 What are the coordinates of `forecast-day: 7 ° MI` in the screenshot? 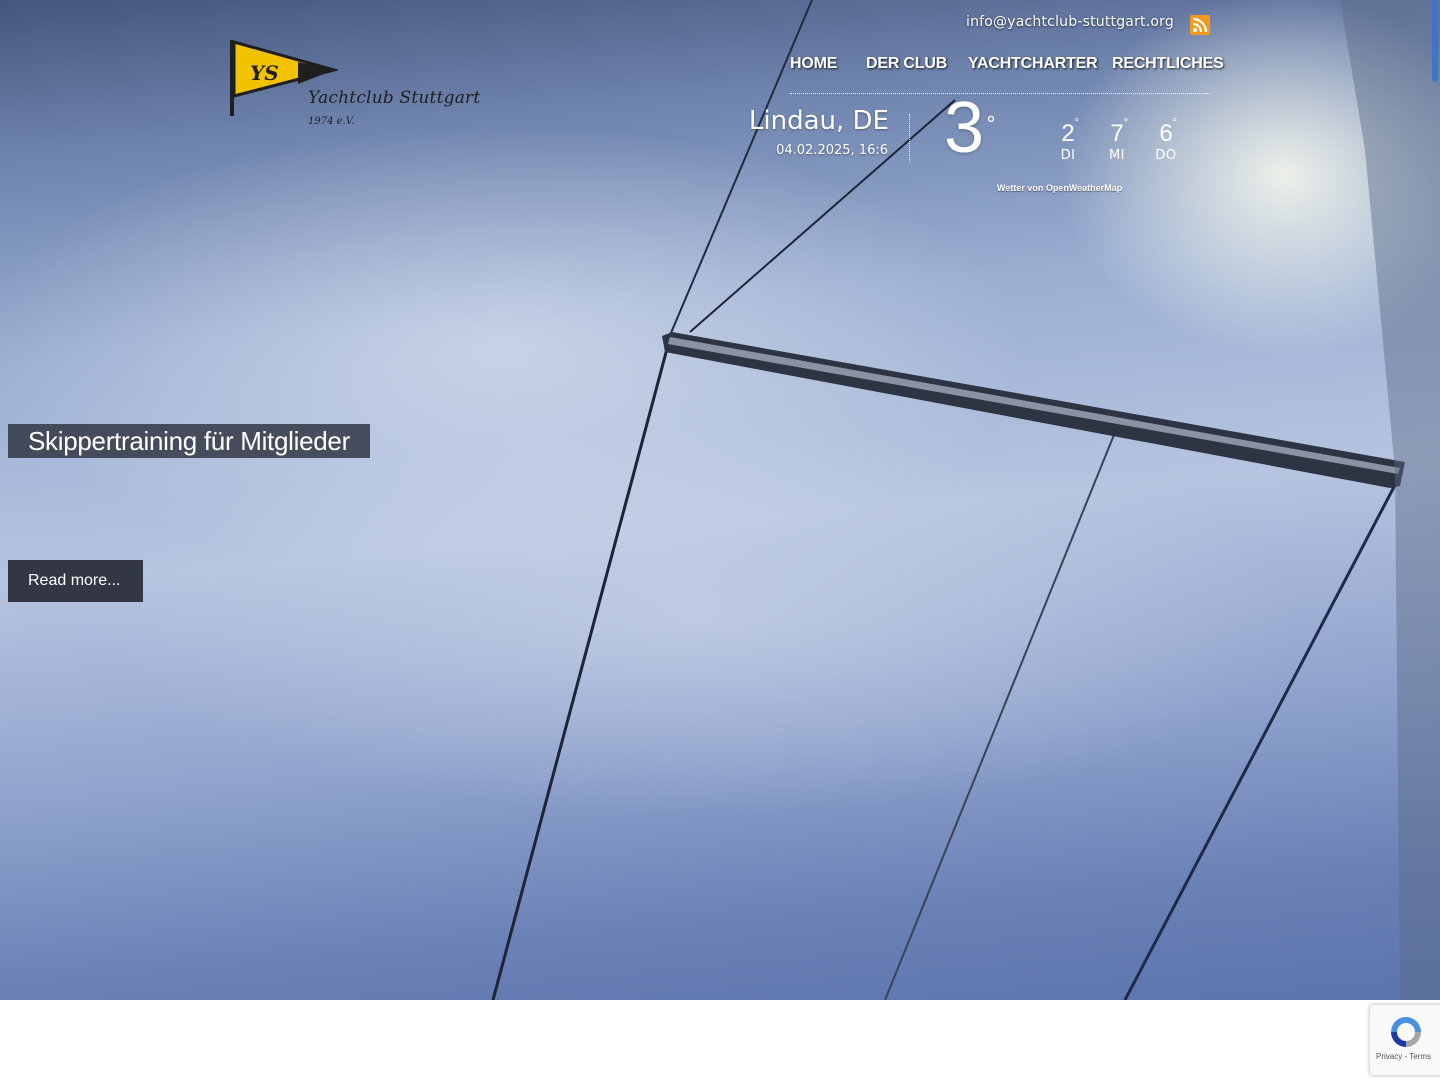 It's located at (1117, 141).